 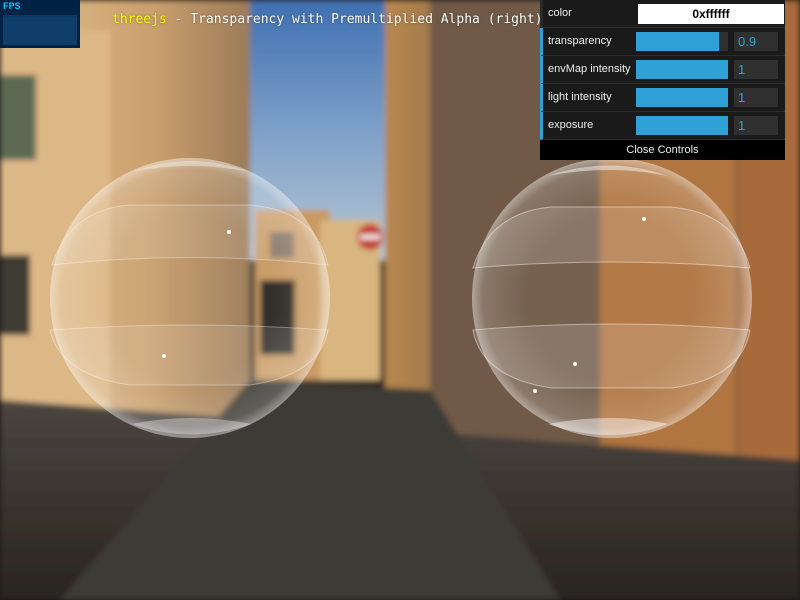 What do you see at coordinates (662, 150) in the screenshot?
I see `close-controls-button: Close Controls` at bounding box center [662, 150].